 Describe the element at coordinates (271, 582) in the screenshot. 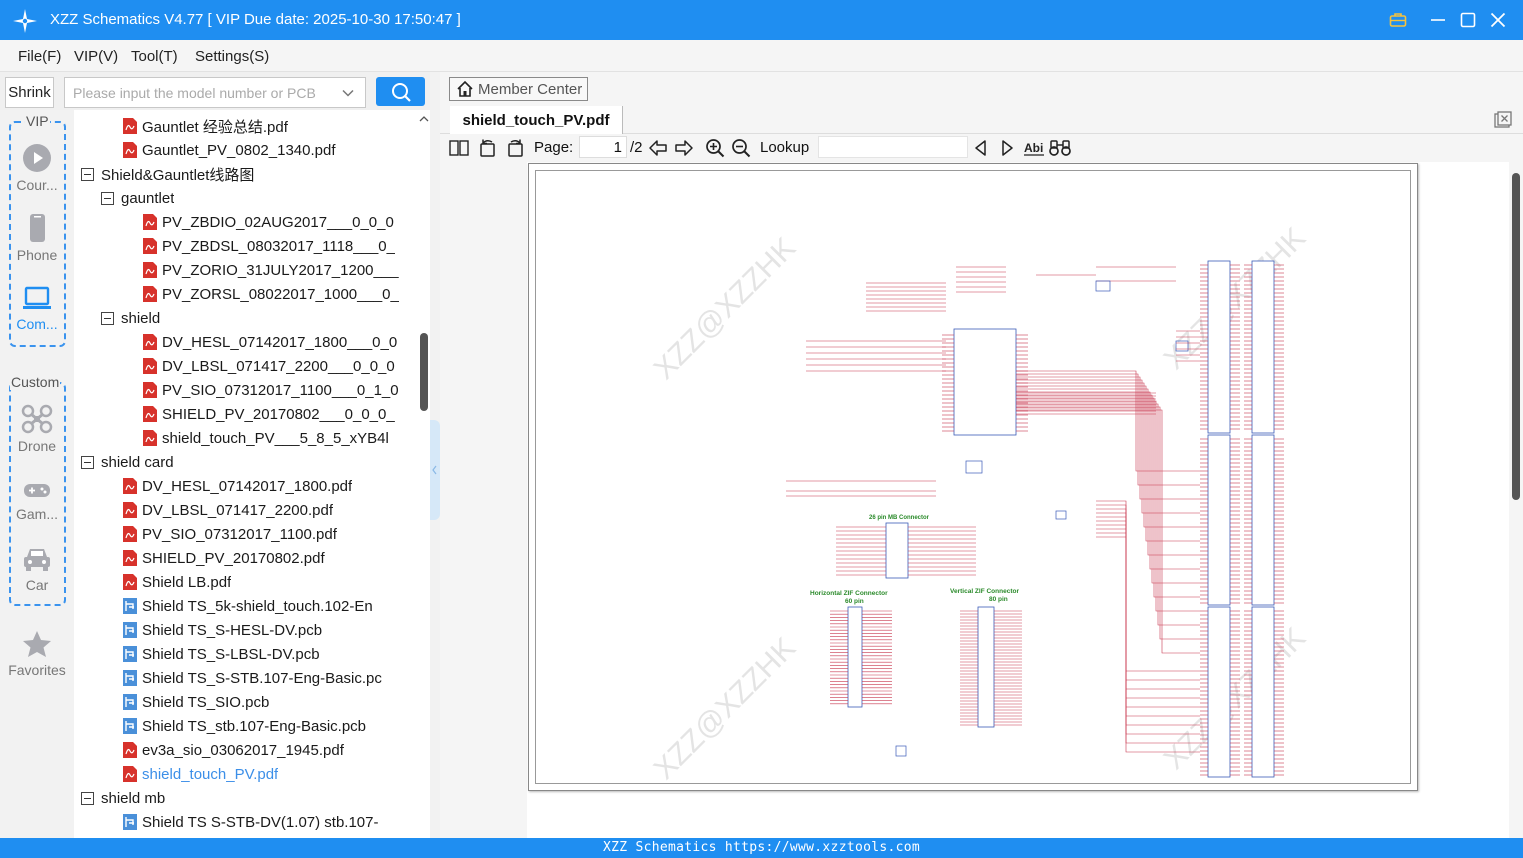

I see `tree-pdf-file: Shield LB.pdf` at that location.